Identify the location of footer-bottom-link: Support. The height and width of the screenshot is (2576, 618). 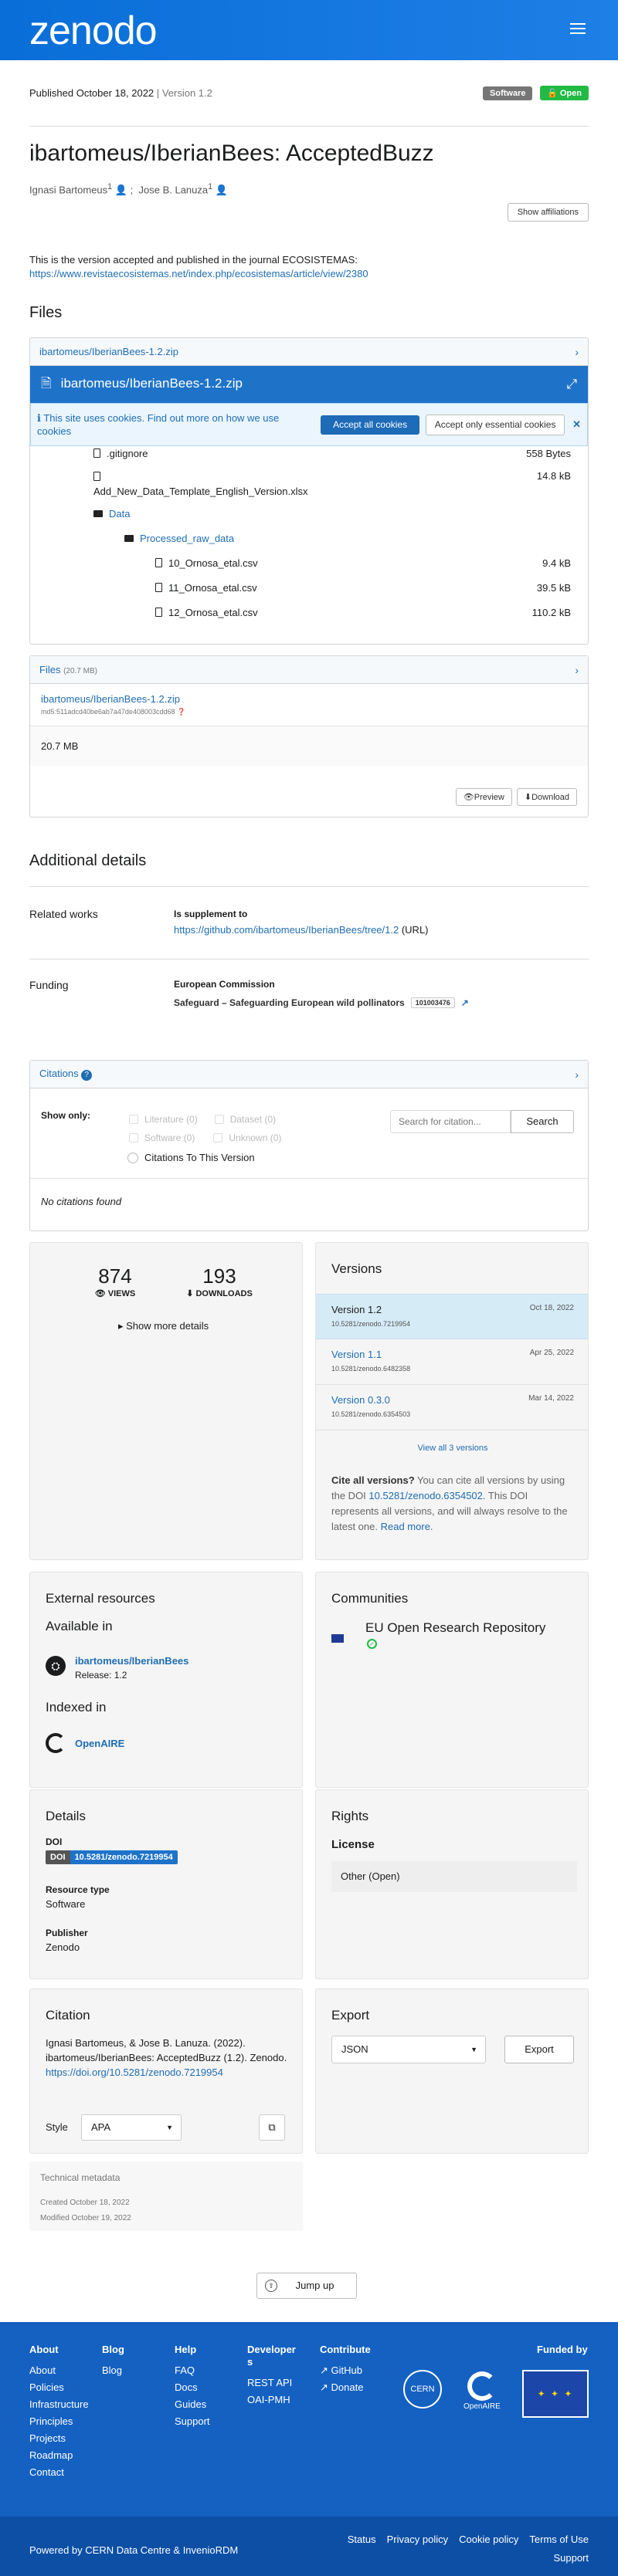
(571, 2559).